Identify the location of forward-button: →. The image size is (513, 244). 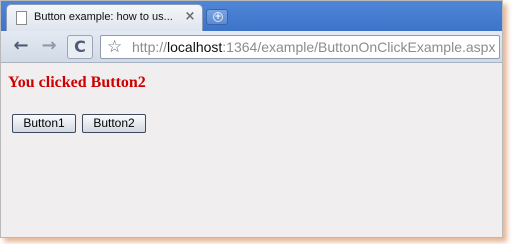
(49, 47).